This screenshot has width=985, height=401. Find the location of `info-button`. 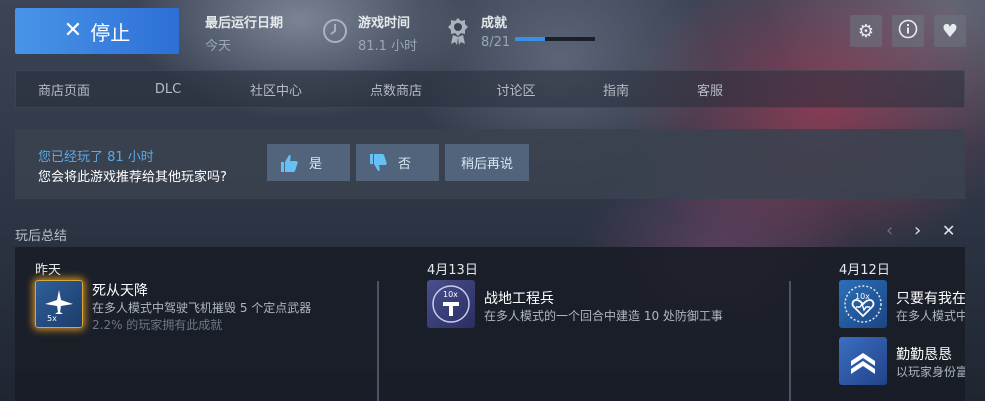

info-button is located at coordinates (908, 31).